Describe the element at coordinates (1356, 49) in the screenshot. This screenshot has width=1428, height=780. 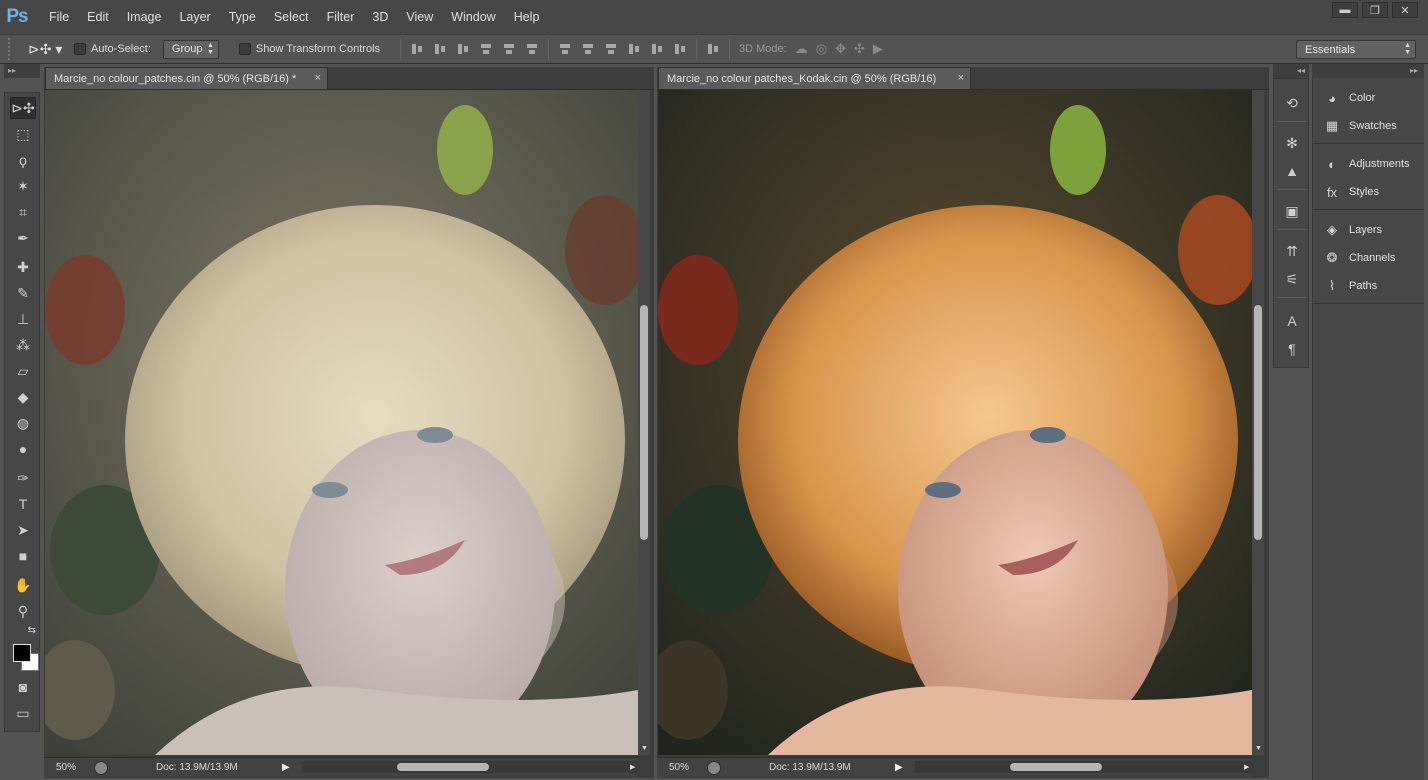
I see `workspace-dropdown: Essentials ▲ ▼` at that location.